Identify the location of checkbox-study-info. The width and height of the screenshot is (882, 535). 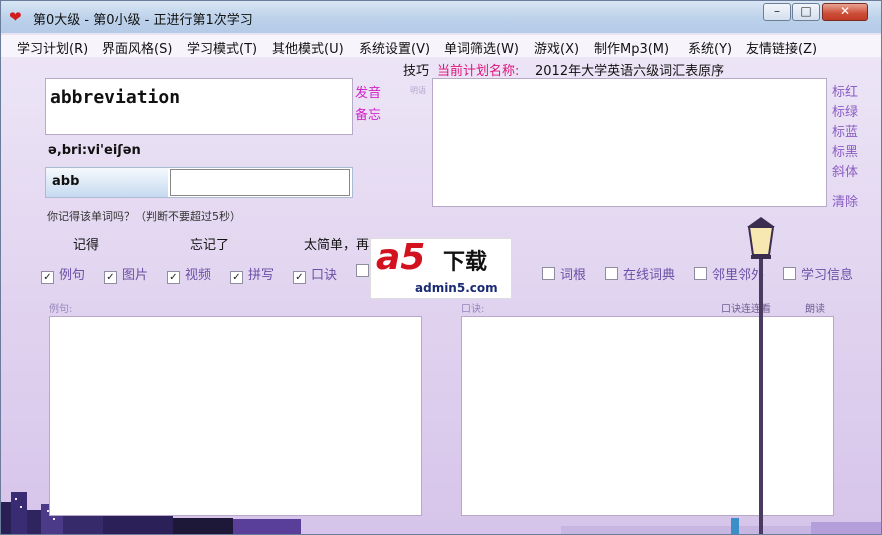
(789, 273).